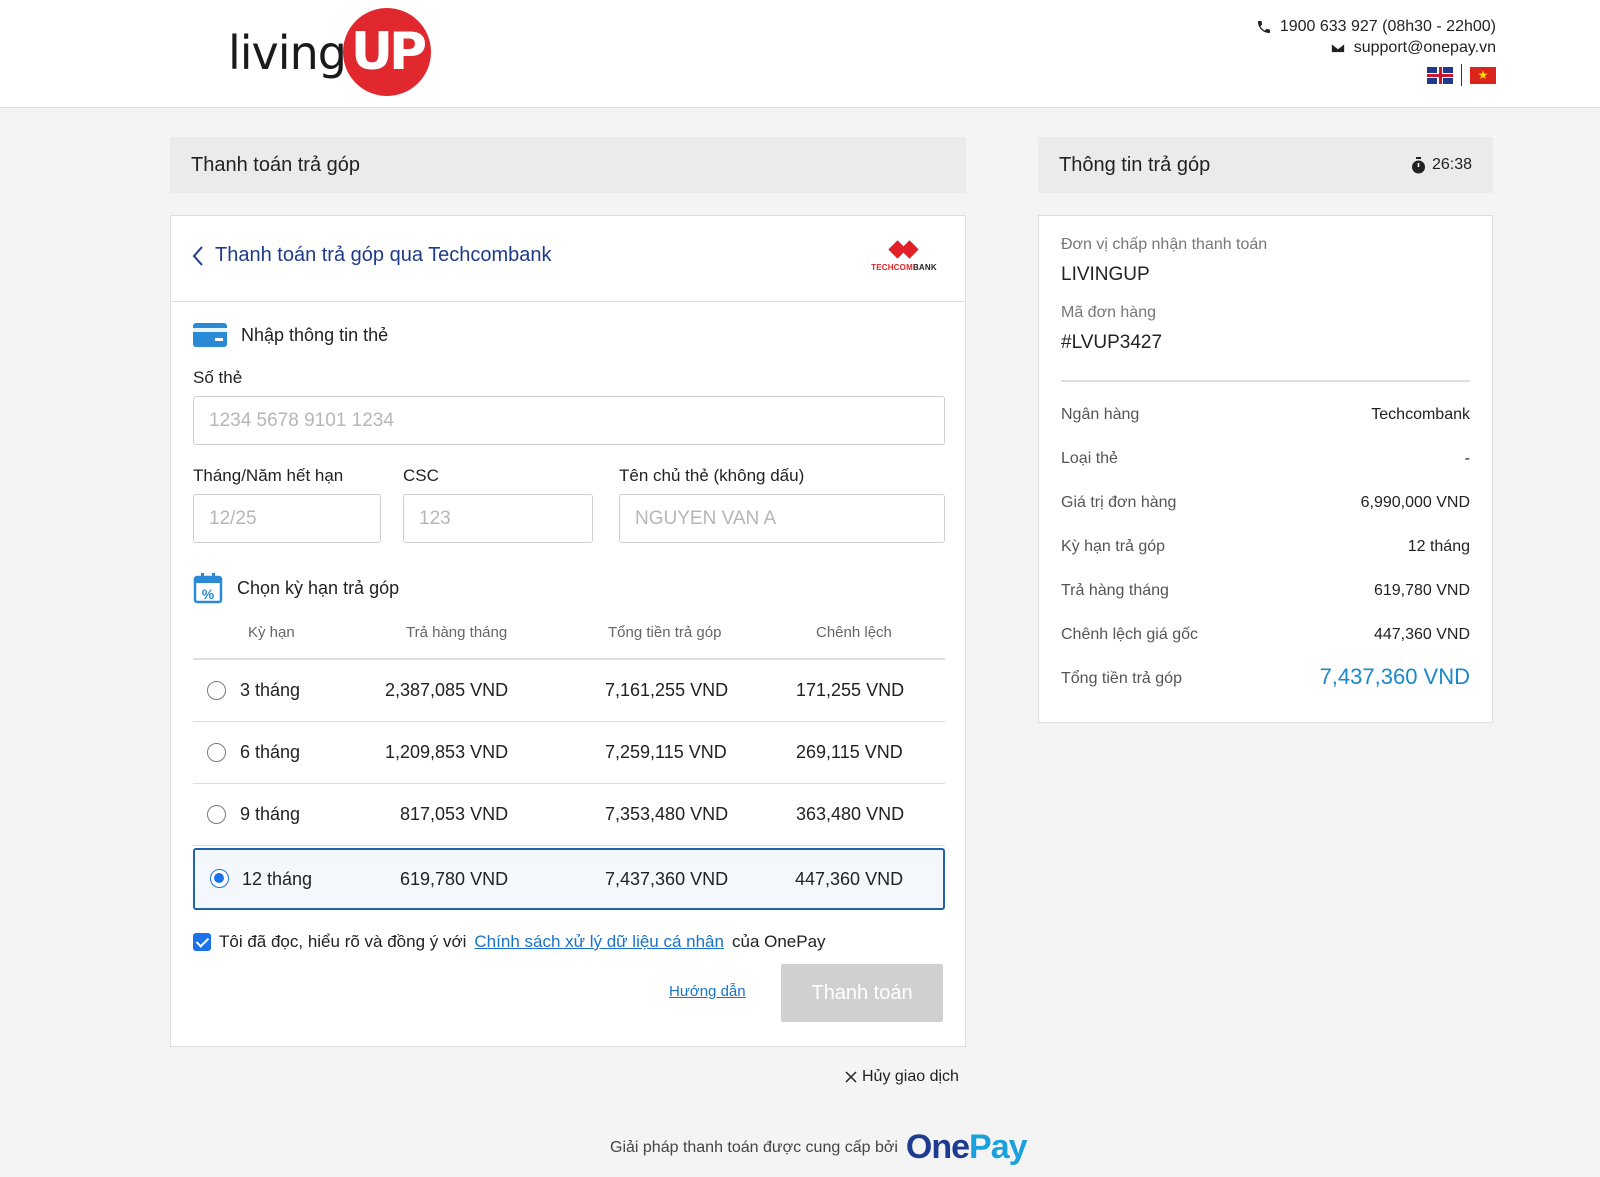 Image resolution: width=1600 pixels, height=1177 pixels. I want to click on info-row-term: Kỳ hạn trả góp 12 tháng, so click(1265, 547).